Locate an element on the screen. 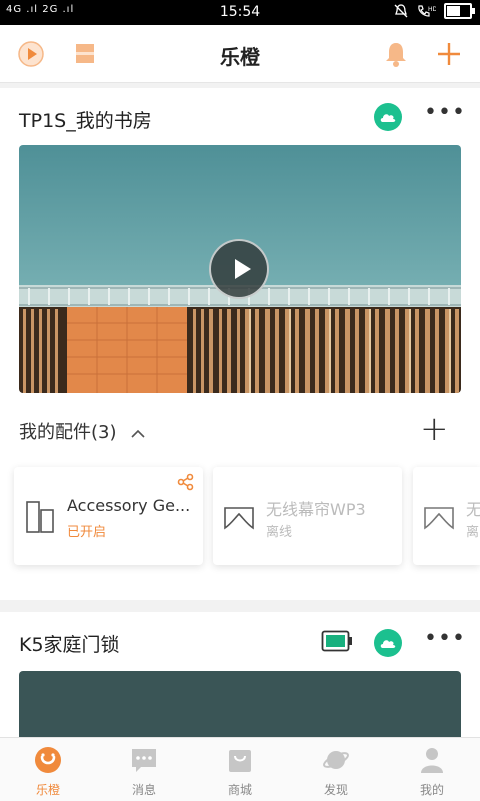 This screenshot has height=801, width=480. accessory-name: 无 is located at coordinates (473, 509).